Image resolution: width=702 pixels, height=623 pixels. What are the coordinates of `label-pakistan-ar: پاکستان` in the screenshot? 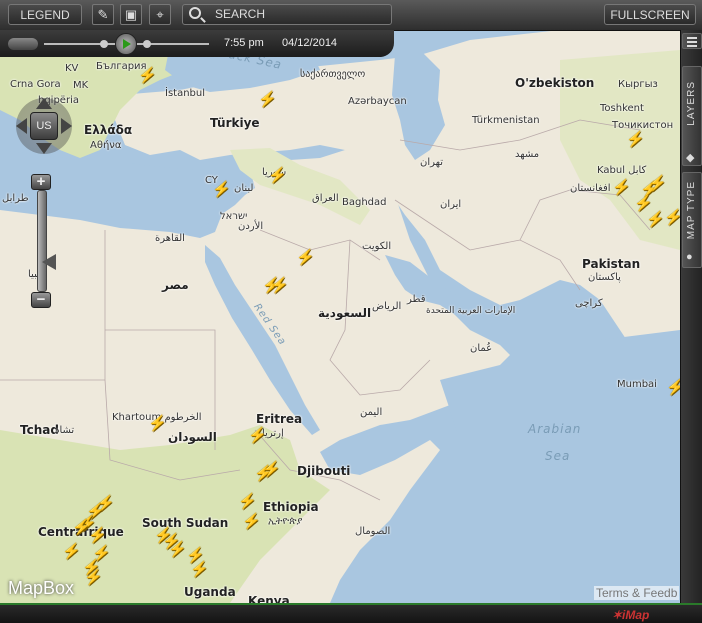 It's located at (604, 277).